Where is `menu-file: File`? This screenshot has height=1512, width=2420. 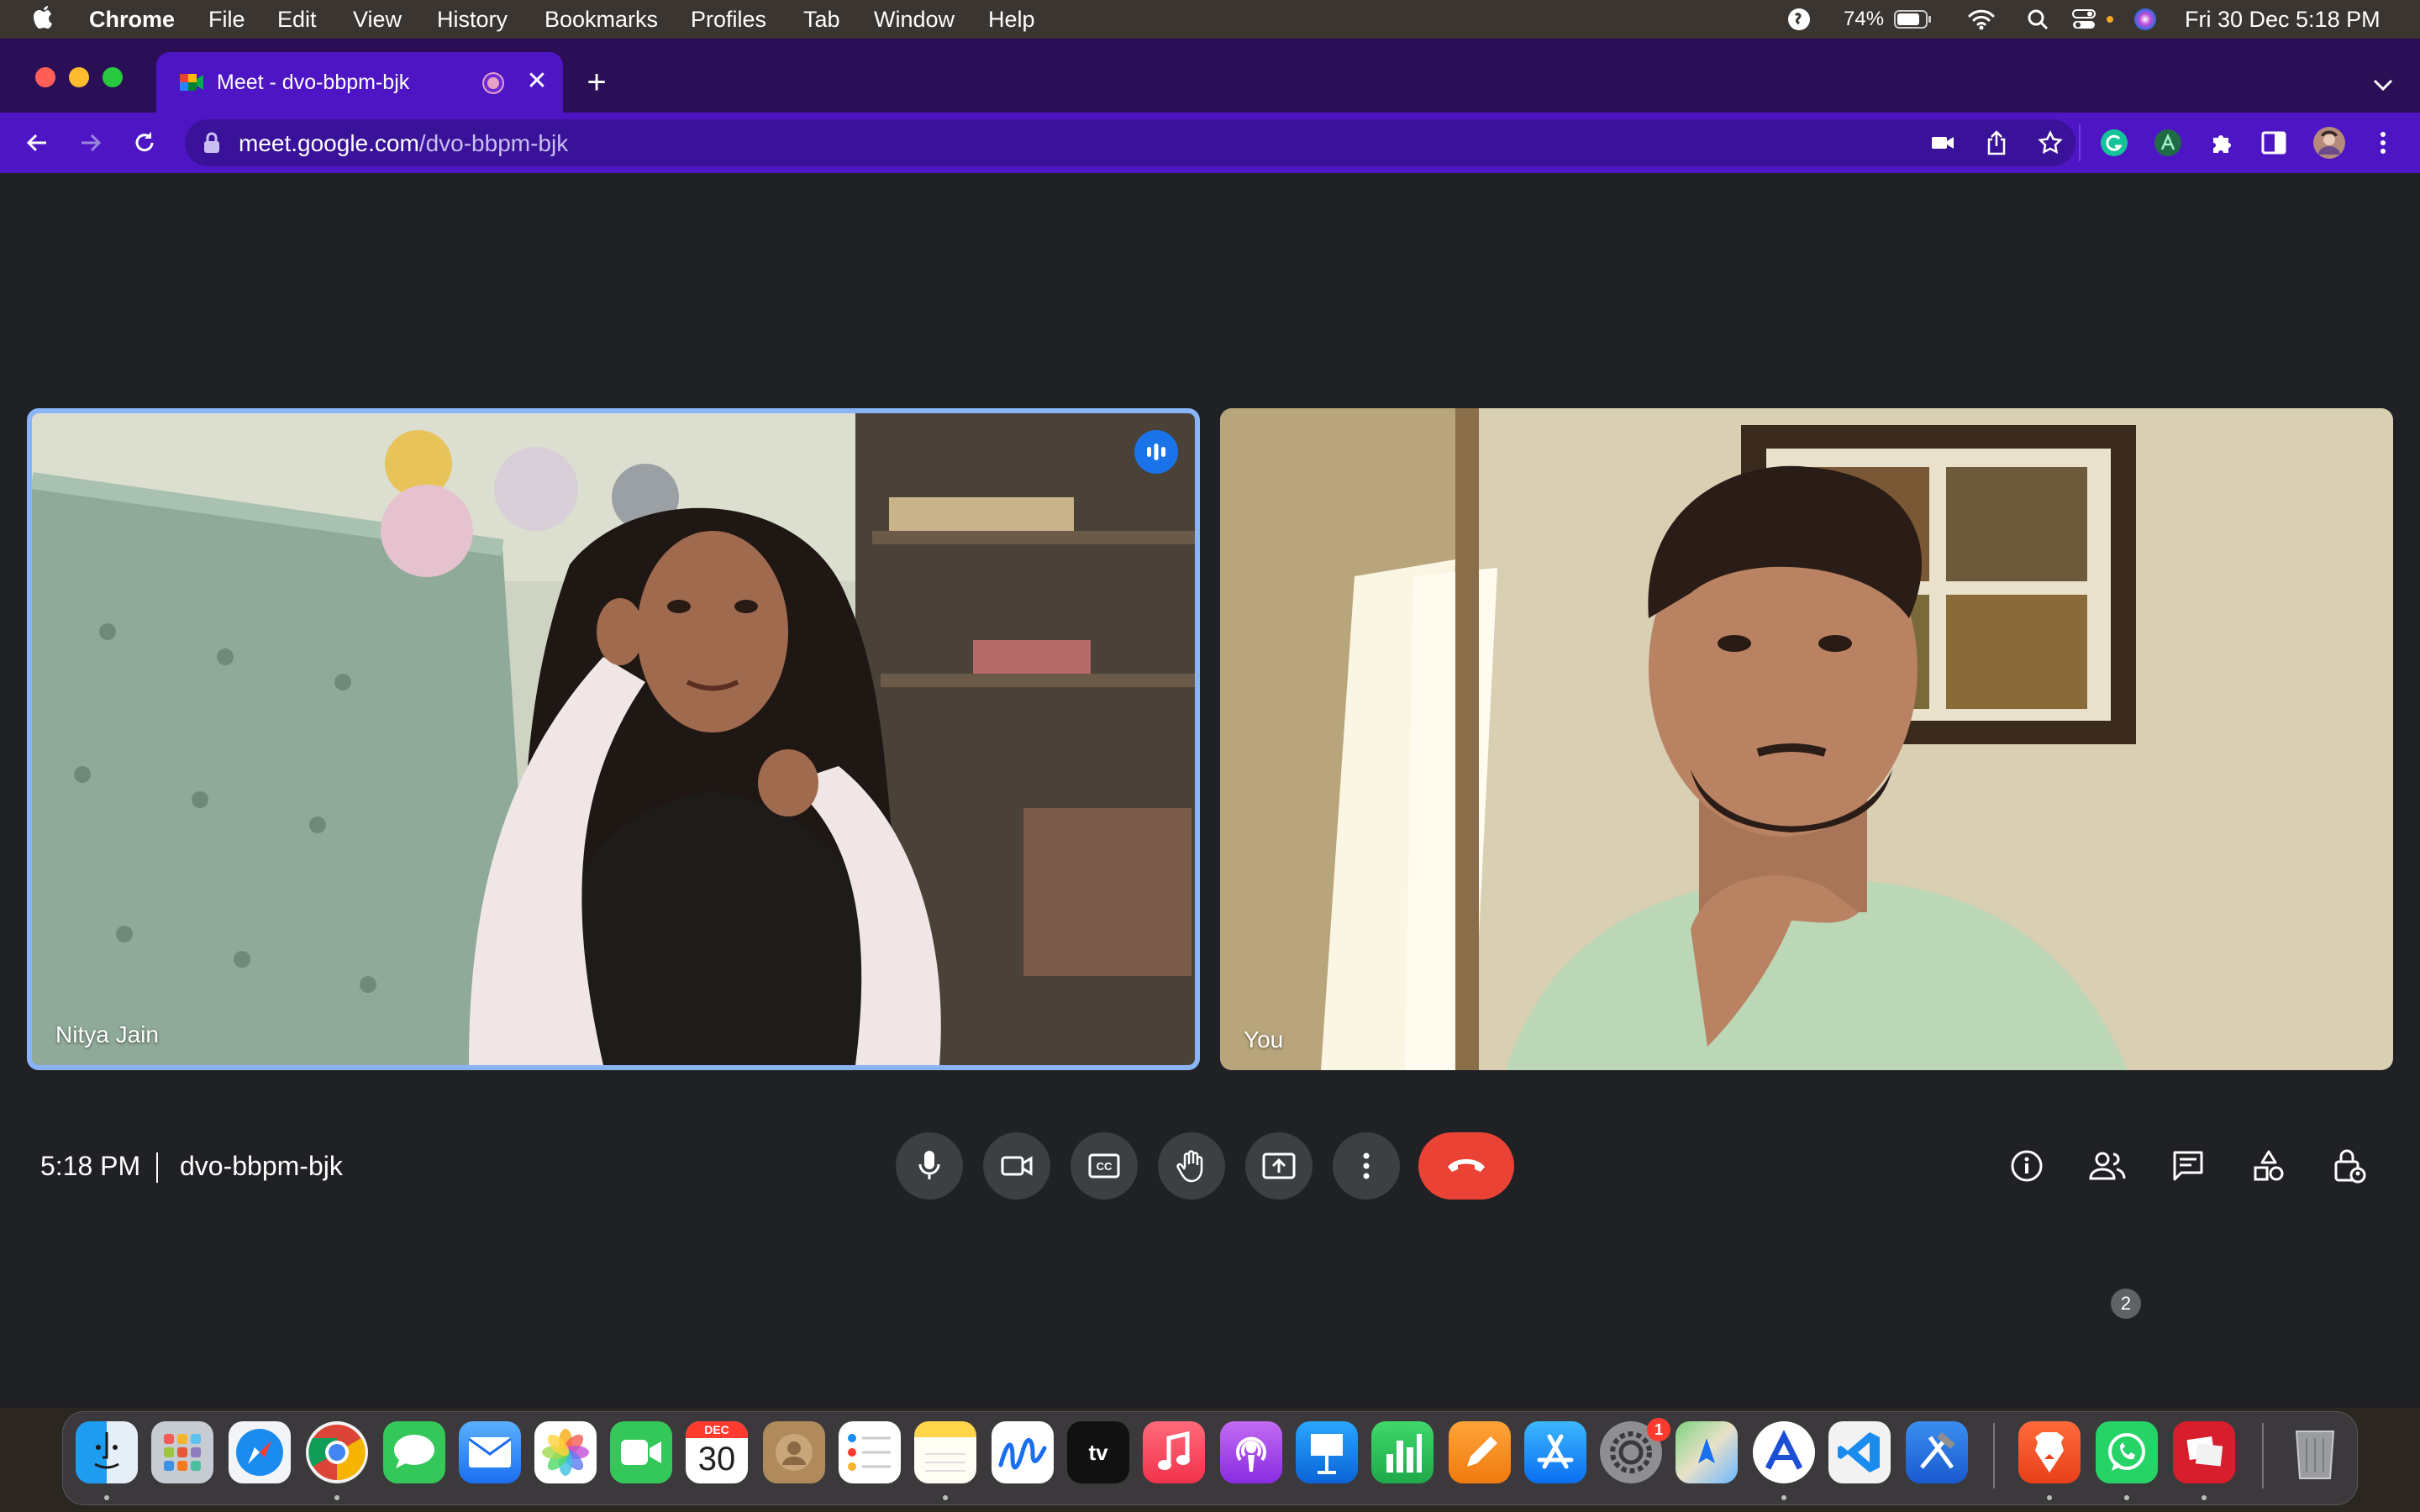 menu-file: File is located at coordinates (226, 19).